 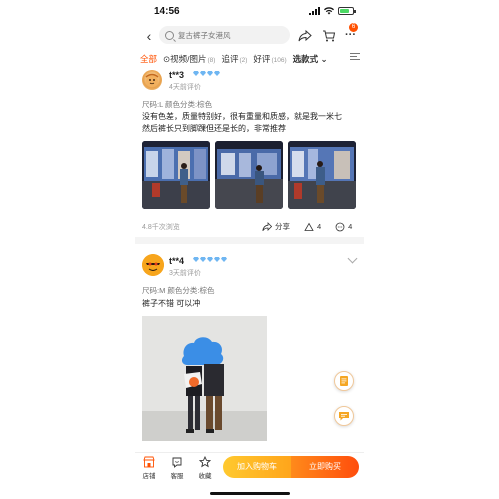 I want to click on search-icon, so click(x=169, y=35).